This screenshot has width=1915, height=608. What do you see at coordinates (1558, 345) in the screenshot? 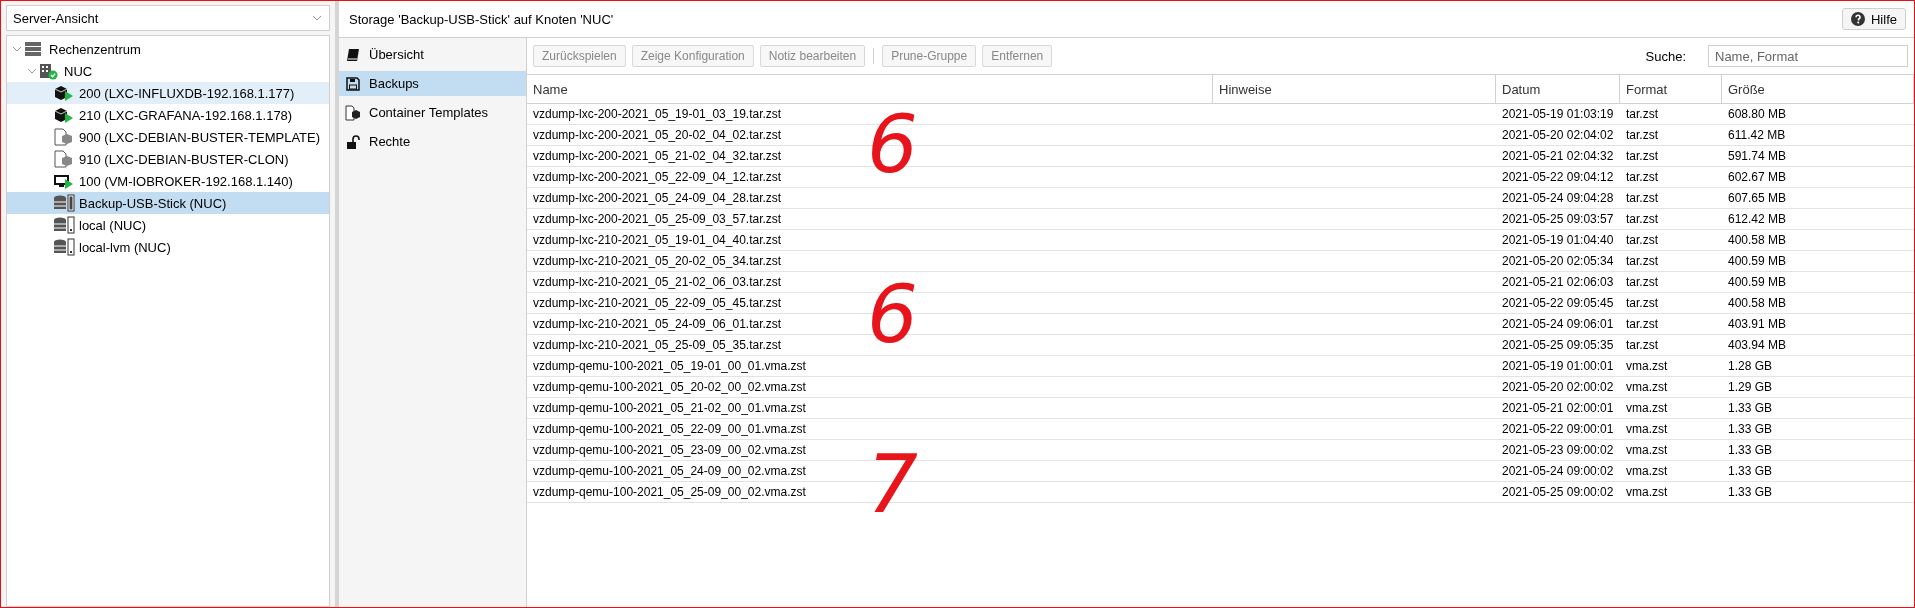
I see `table-cell: 2021-05-25 09:05:35` at bounding box center [1558, 345].